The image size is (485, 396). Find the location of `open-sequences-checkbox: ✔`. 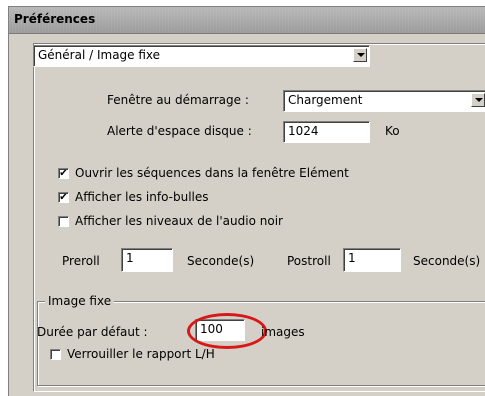

open-sequences-checkbox: ✔ is located at coordinates (63, 173).